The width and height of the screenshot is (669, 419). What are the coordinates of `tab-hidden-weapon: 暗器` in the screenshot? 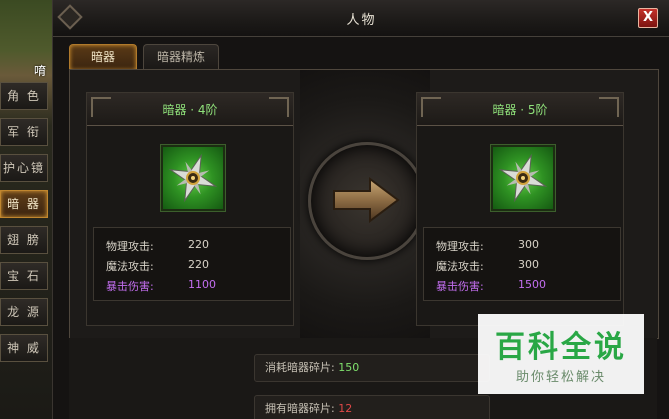 It's located at (103, 57).